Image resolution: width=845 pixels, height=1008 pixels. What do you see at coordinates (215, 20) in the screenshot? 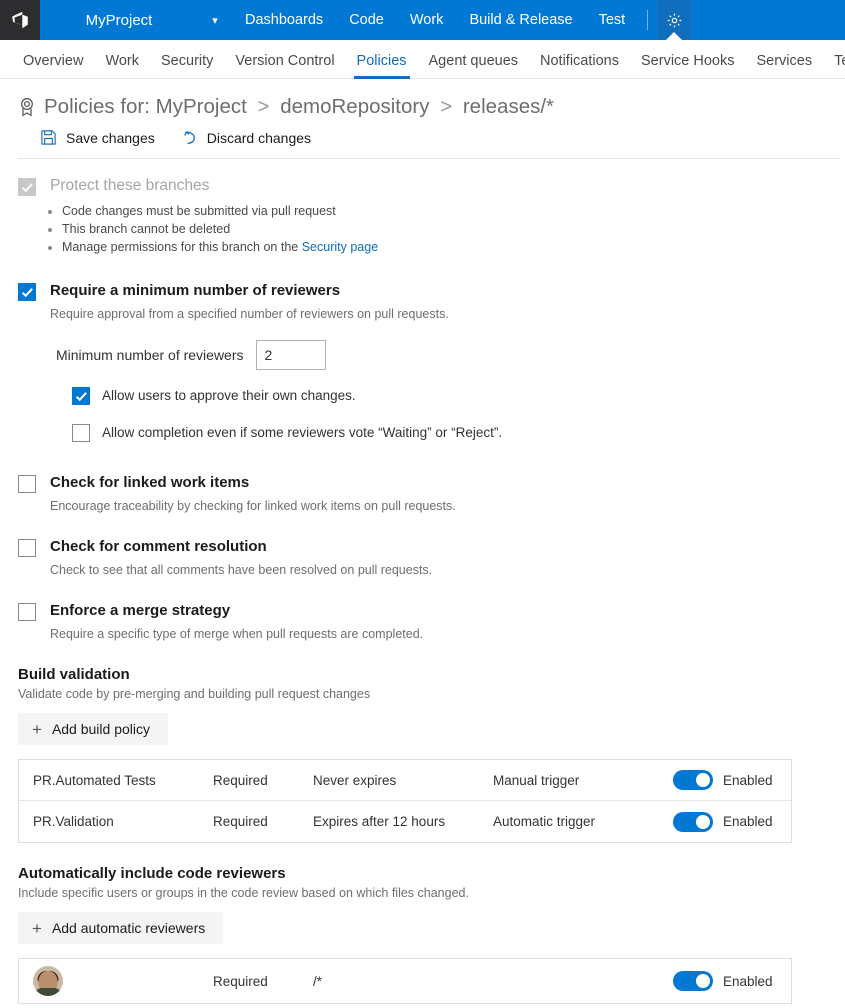
I see `chevron-down-icon: ▾` at bounding box center [215, 20].